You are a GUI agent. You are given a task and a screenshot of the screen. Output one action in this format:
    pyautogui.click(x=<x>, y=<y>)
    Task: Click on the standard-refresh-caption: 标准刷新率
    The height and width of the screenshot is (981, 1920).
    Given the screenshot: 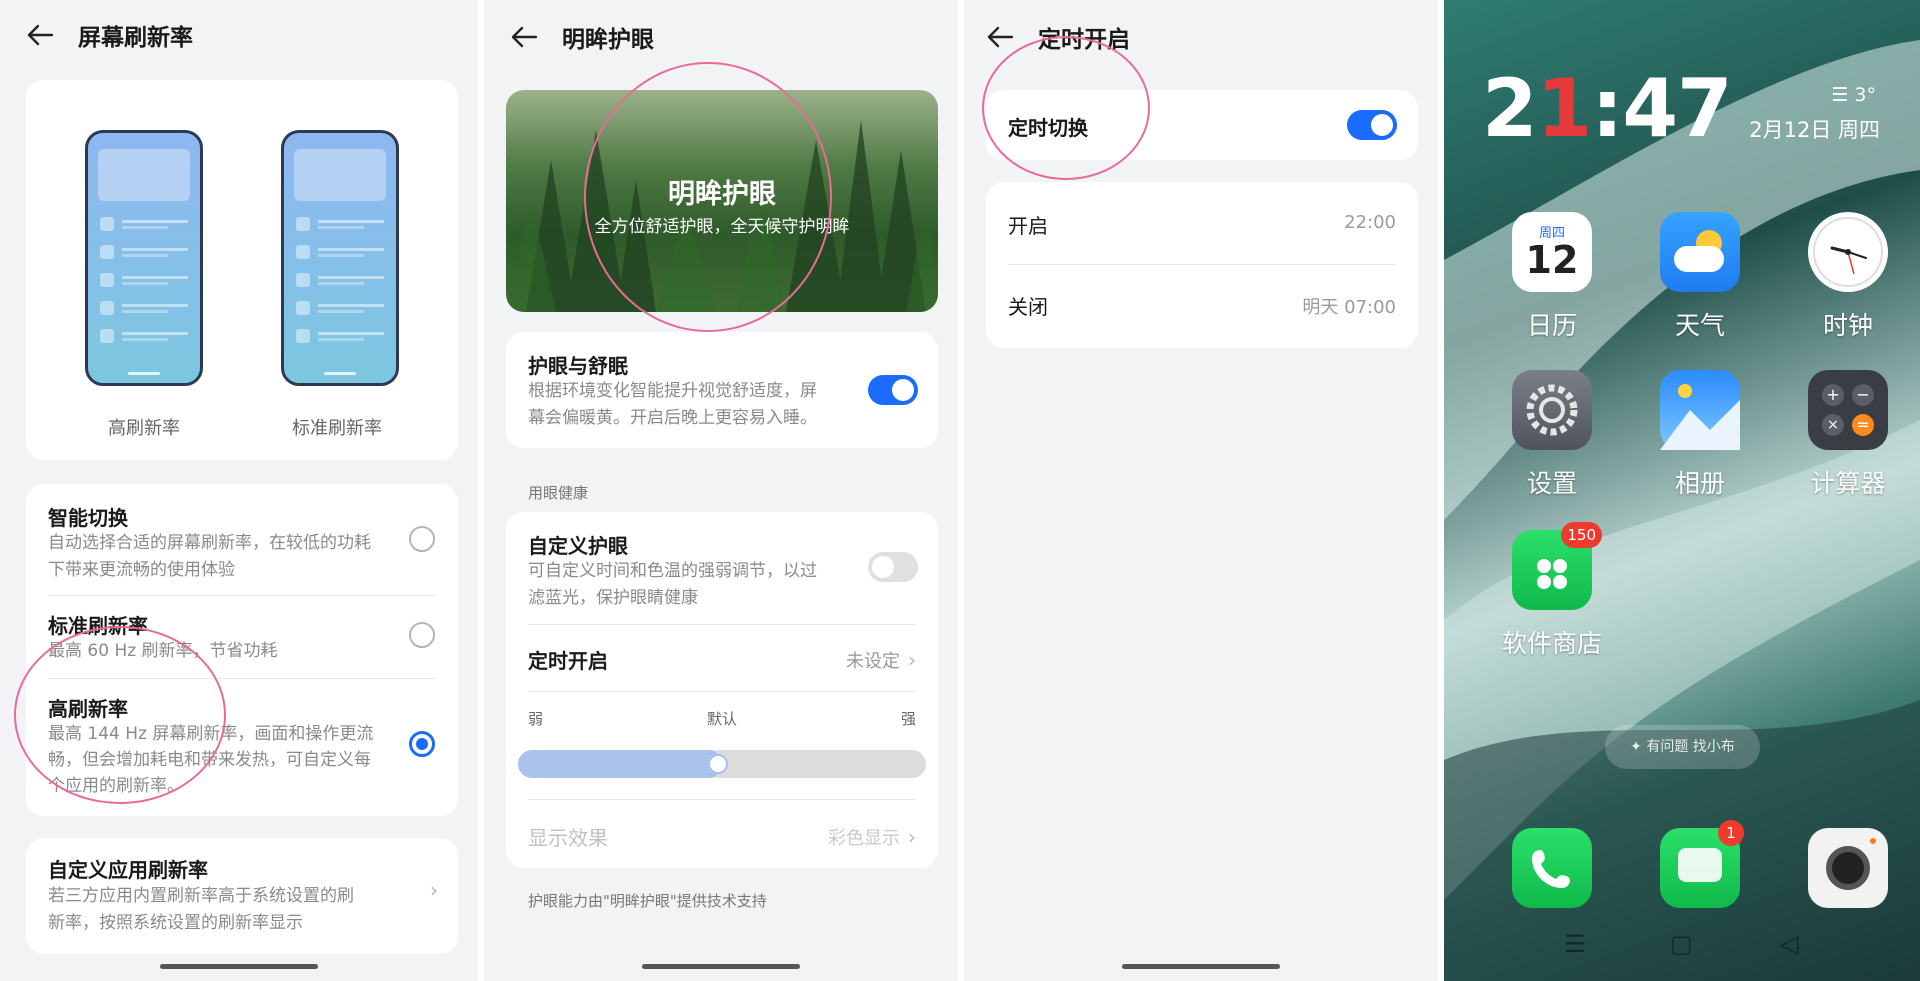 What is the action you would take?
    pyautogui.click(x=337, y=428)
    